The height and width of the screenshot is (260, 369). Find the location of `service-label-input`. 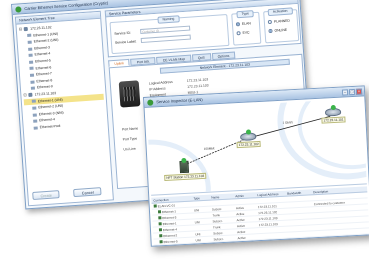

service-label-input is located at coordinates (165, 39).